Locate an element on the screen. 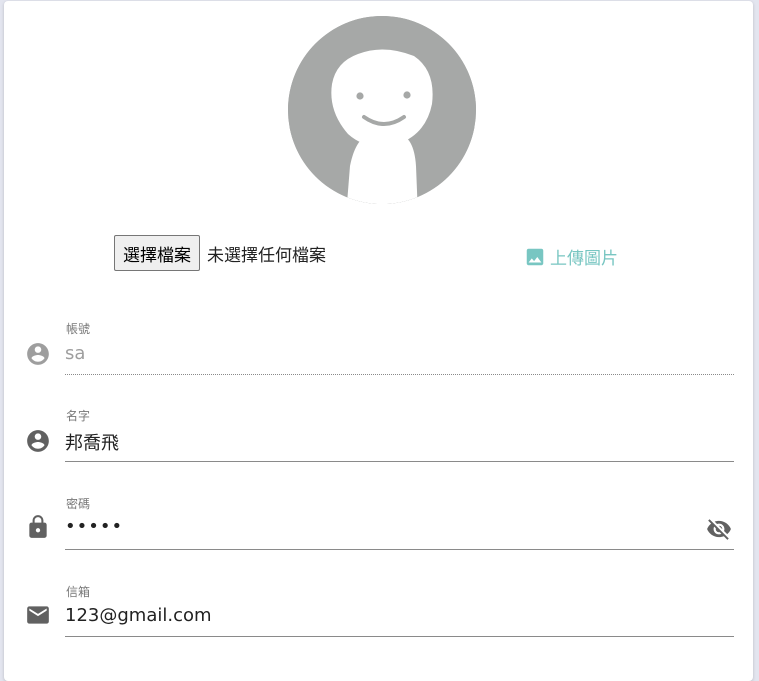 This screenshot has height=681, width=759. upload-image-button: 上傳圖片 is located at coordinates (571, 256).